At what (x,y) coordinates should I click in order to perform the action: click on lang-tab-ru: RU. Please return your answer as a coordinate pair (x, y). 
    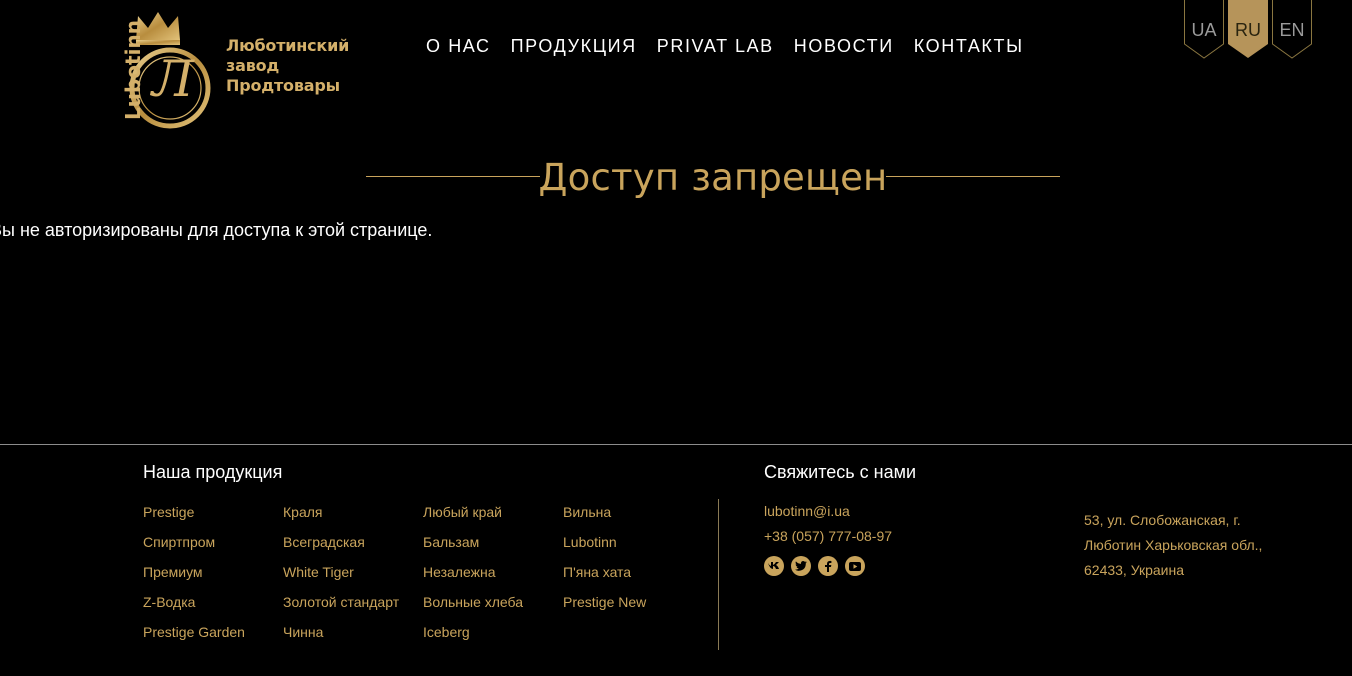
    Looking at the image, I should click on (1248, 29).